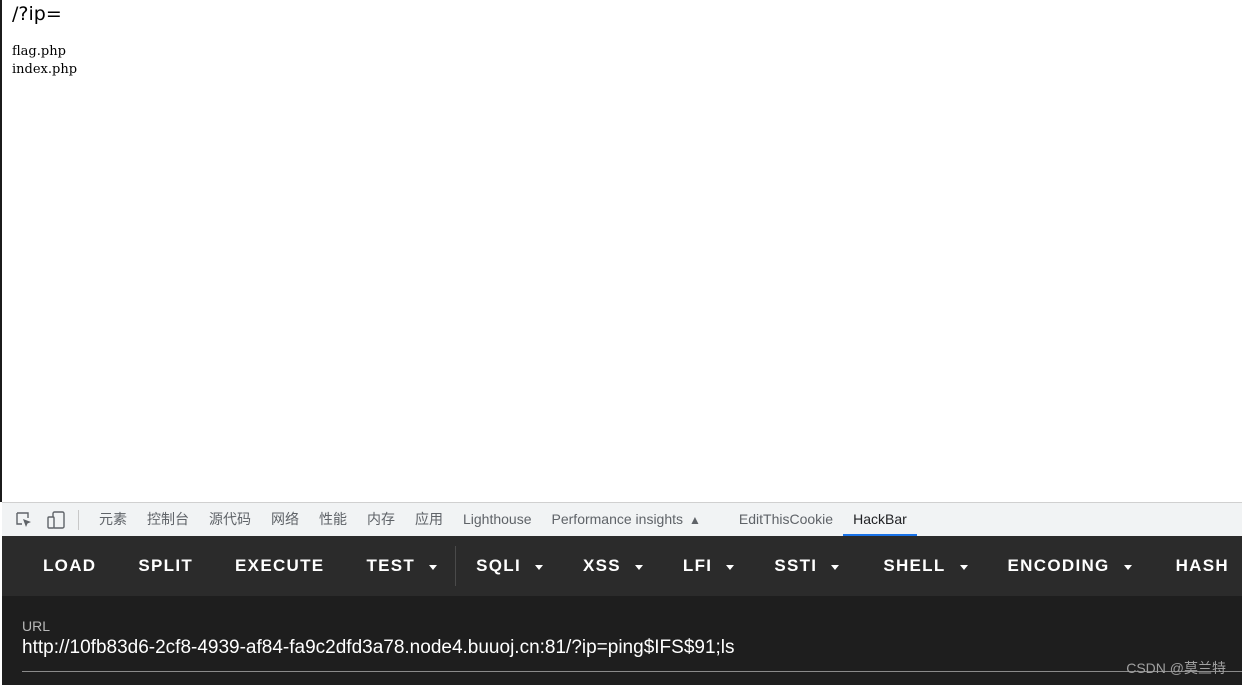 This screenshot has width=1242, height=685. Describe the element at coordinates (56, 520) in the screenshot. I see `device-toggle-icon` at that location.